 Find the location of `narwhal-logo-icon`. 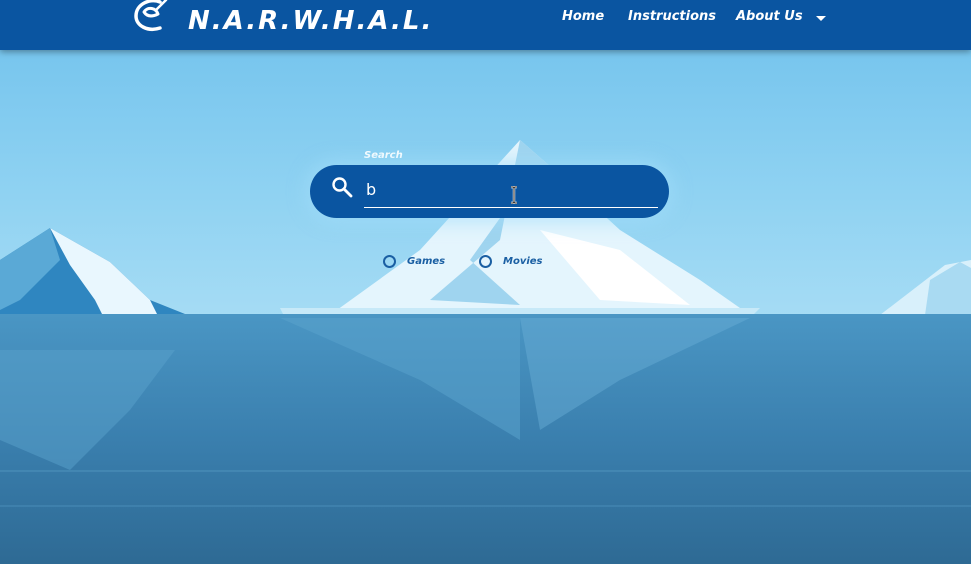

narwhal-logo-icon is located at coordinates (150, 18).